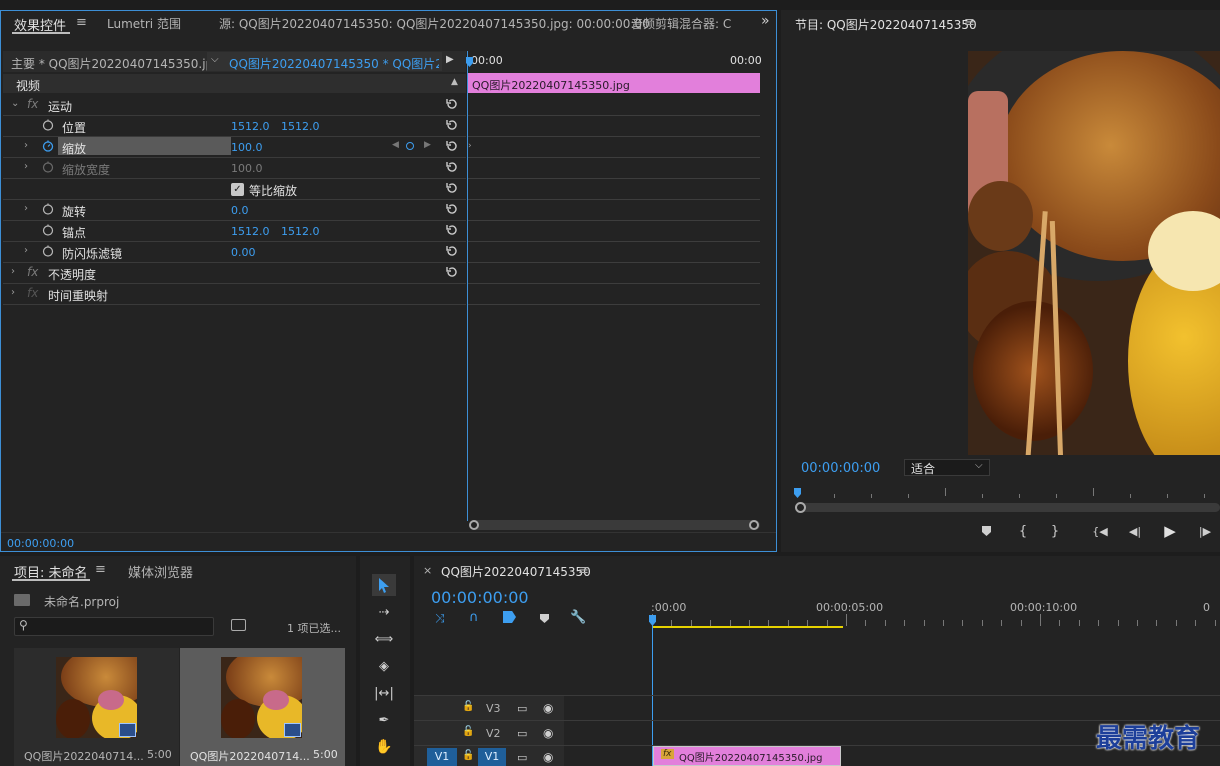  Describe the element at coordinates (935, 613) in the screenshot. I see `timeline-ruler` at that location.